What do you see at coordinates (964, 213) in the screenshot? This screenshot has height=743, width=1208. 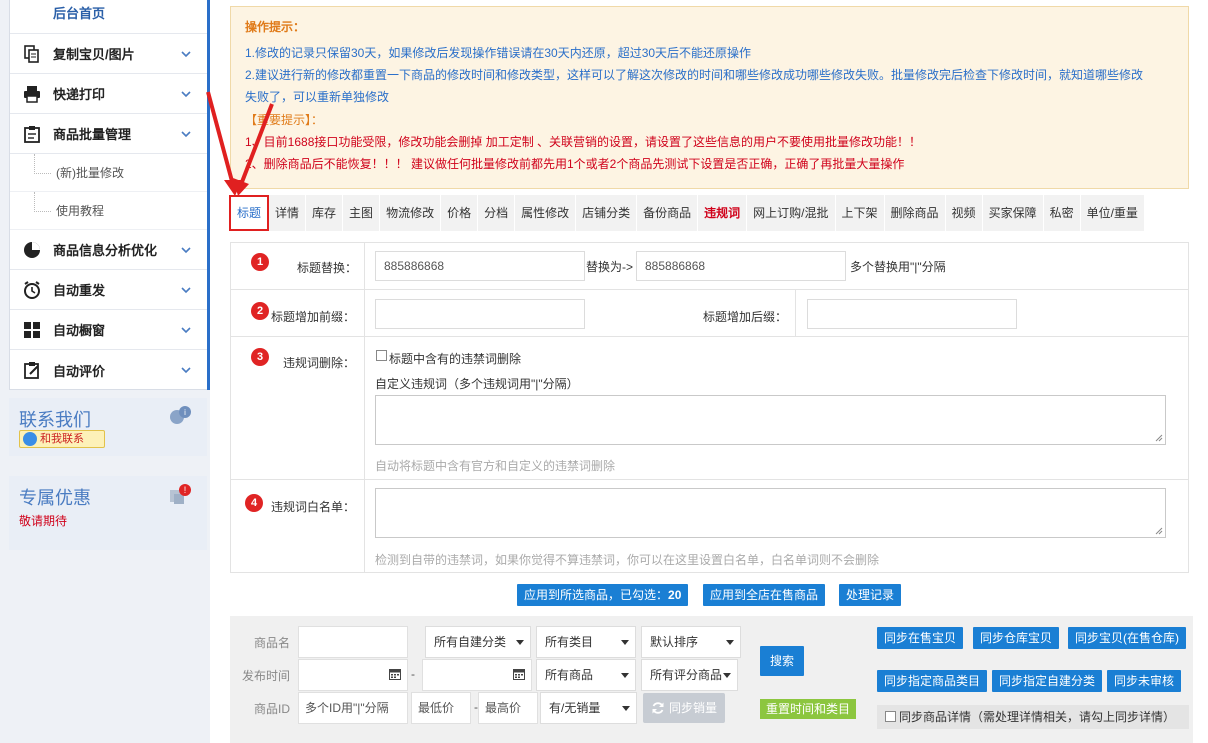 I see `tab-14: 视频` at bounding box center [964, 213].